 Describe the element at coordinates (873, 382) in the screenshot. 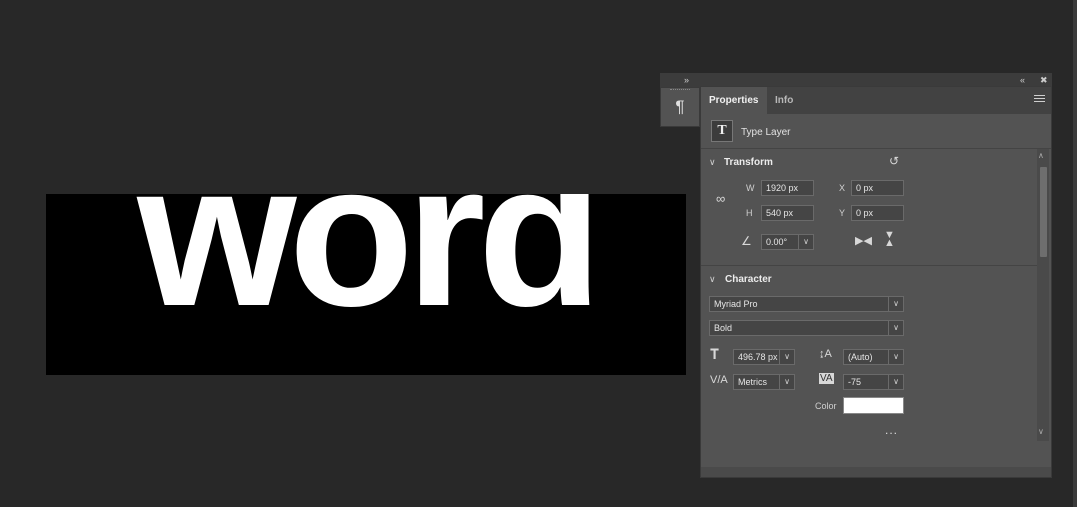

I see `tracking-field: -75 ∨` at that location.